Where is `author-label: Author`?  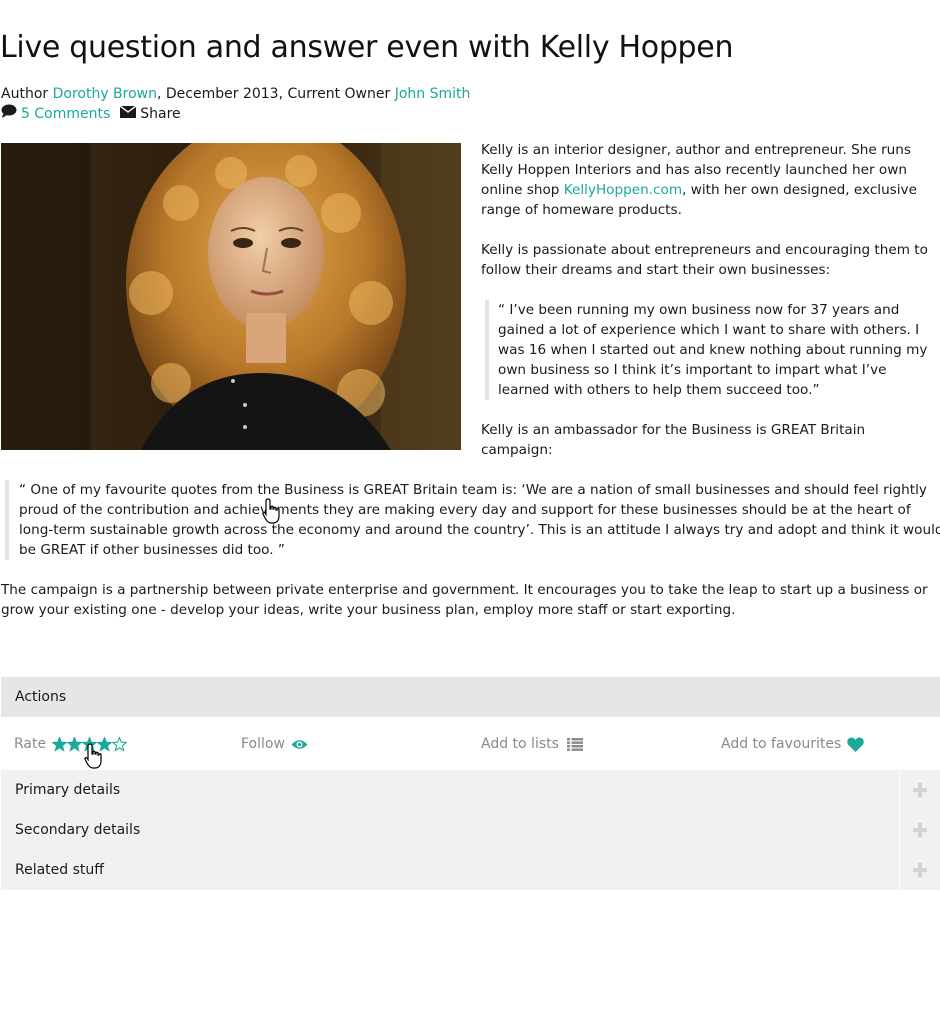
author-label: Author is located at coordinates (25, 94).